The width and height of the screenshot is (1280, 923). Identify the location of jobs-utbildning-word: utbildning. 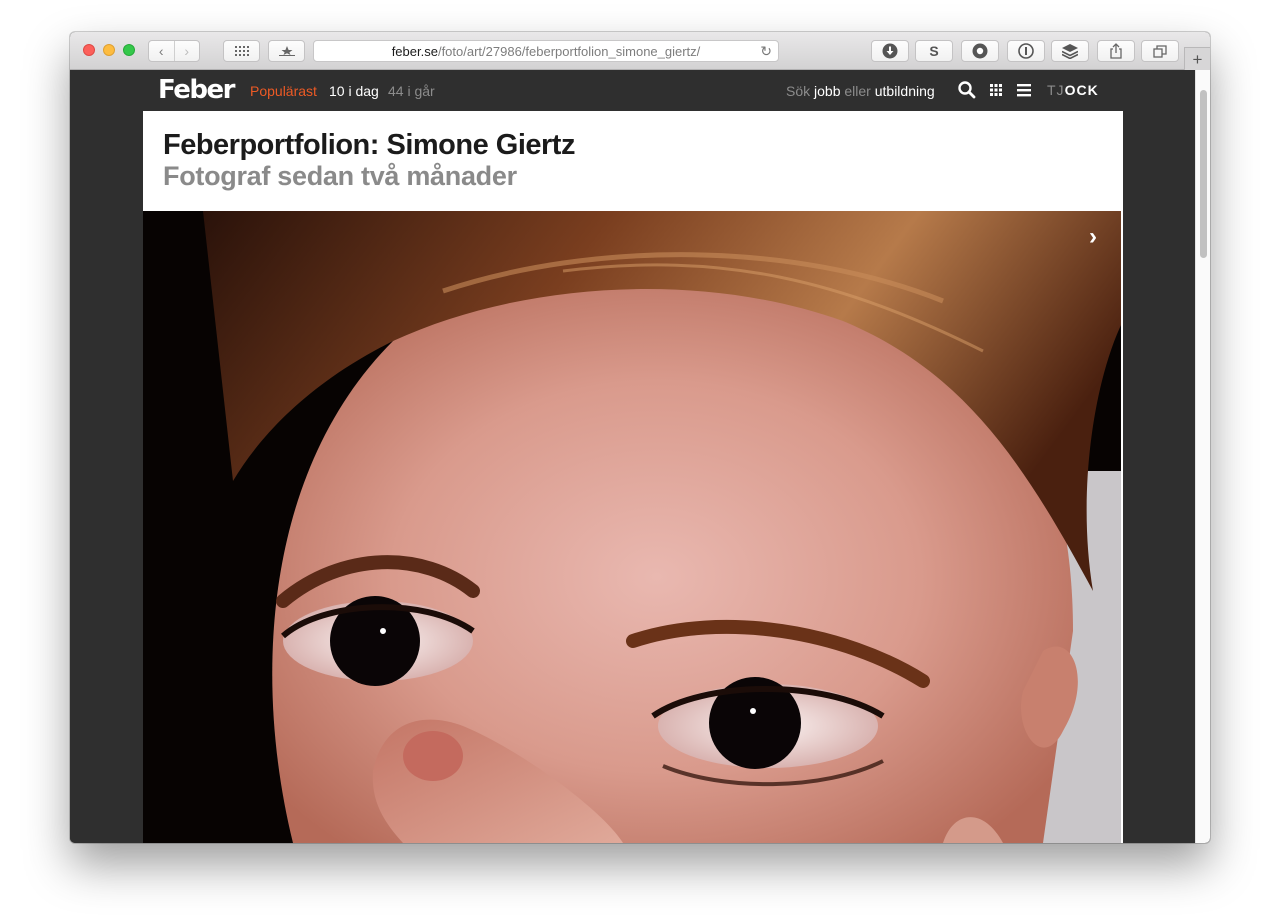
(904, 91).